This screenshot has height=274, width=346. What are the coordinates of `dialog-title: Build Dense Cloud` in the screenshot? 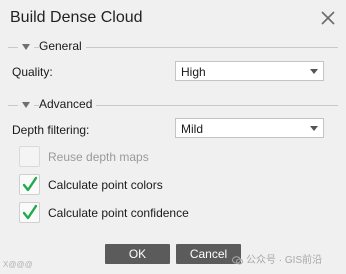 It's located at (76, 17).